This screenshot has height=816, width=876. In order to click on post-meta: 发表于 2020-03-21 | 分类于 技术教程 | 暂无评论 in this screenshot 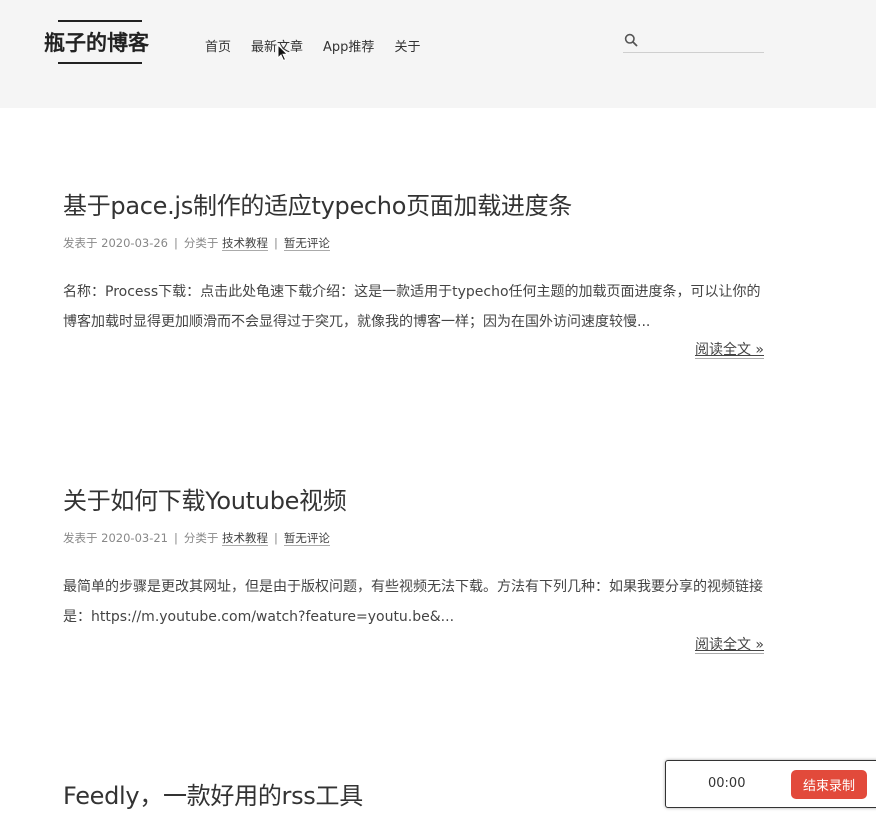, I will do `click(413, 538)`.